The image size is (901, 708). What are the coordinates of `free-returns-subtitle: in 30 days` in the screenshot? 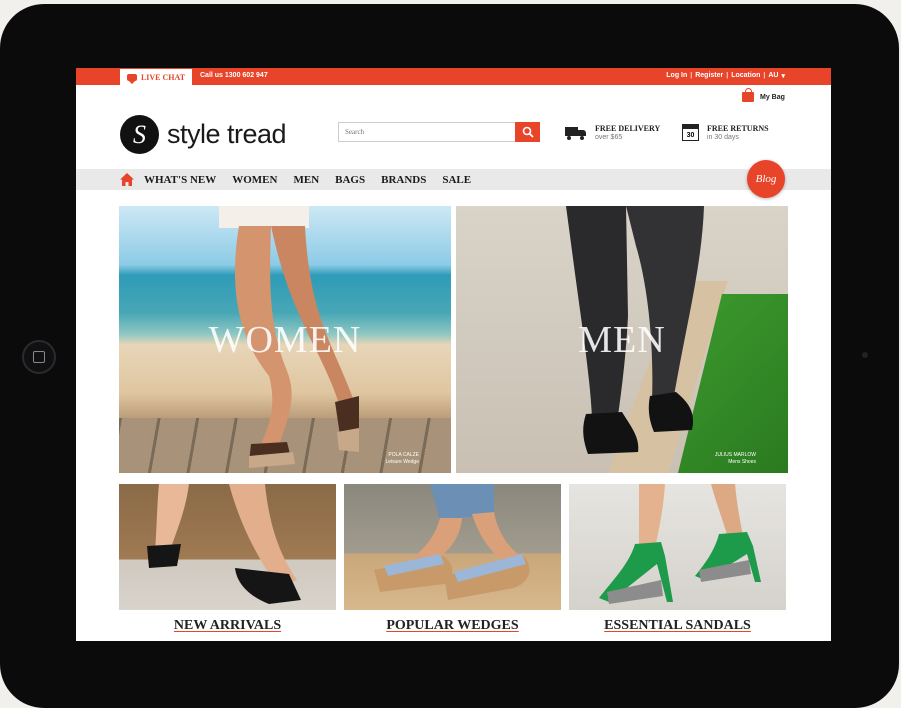 It's located at (723, 137).